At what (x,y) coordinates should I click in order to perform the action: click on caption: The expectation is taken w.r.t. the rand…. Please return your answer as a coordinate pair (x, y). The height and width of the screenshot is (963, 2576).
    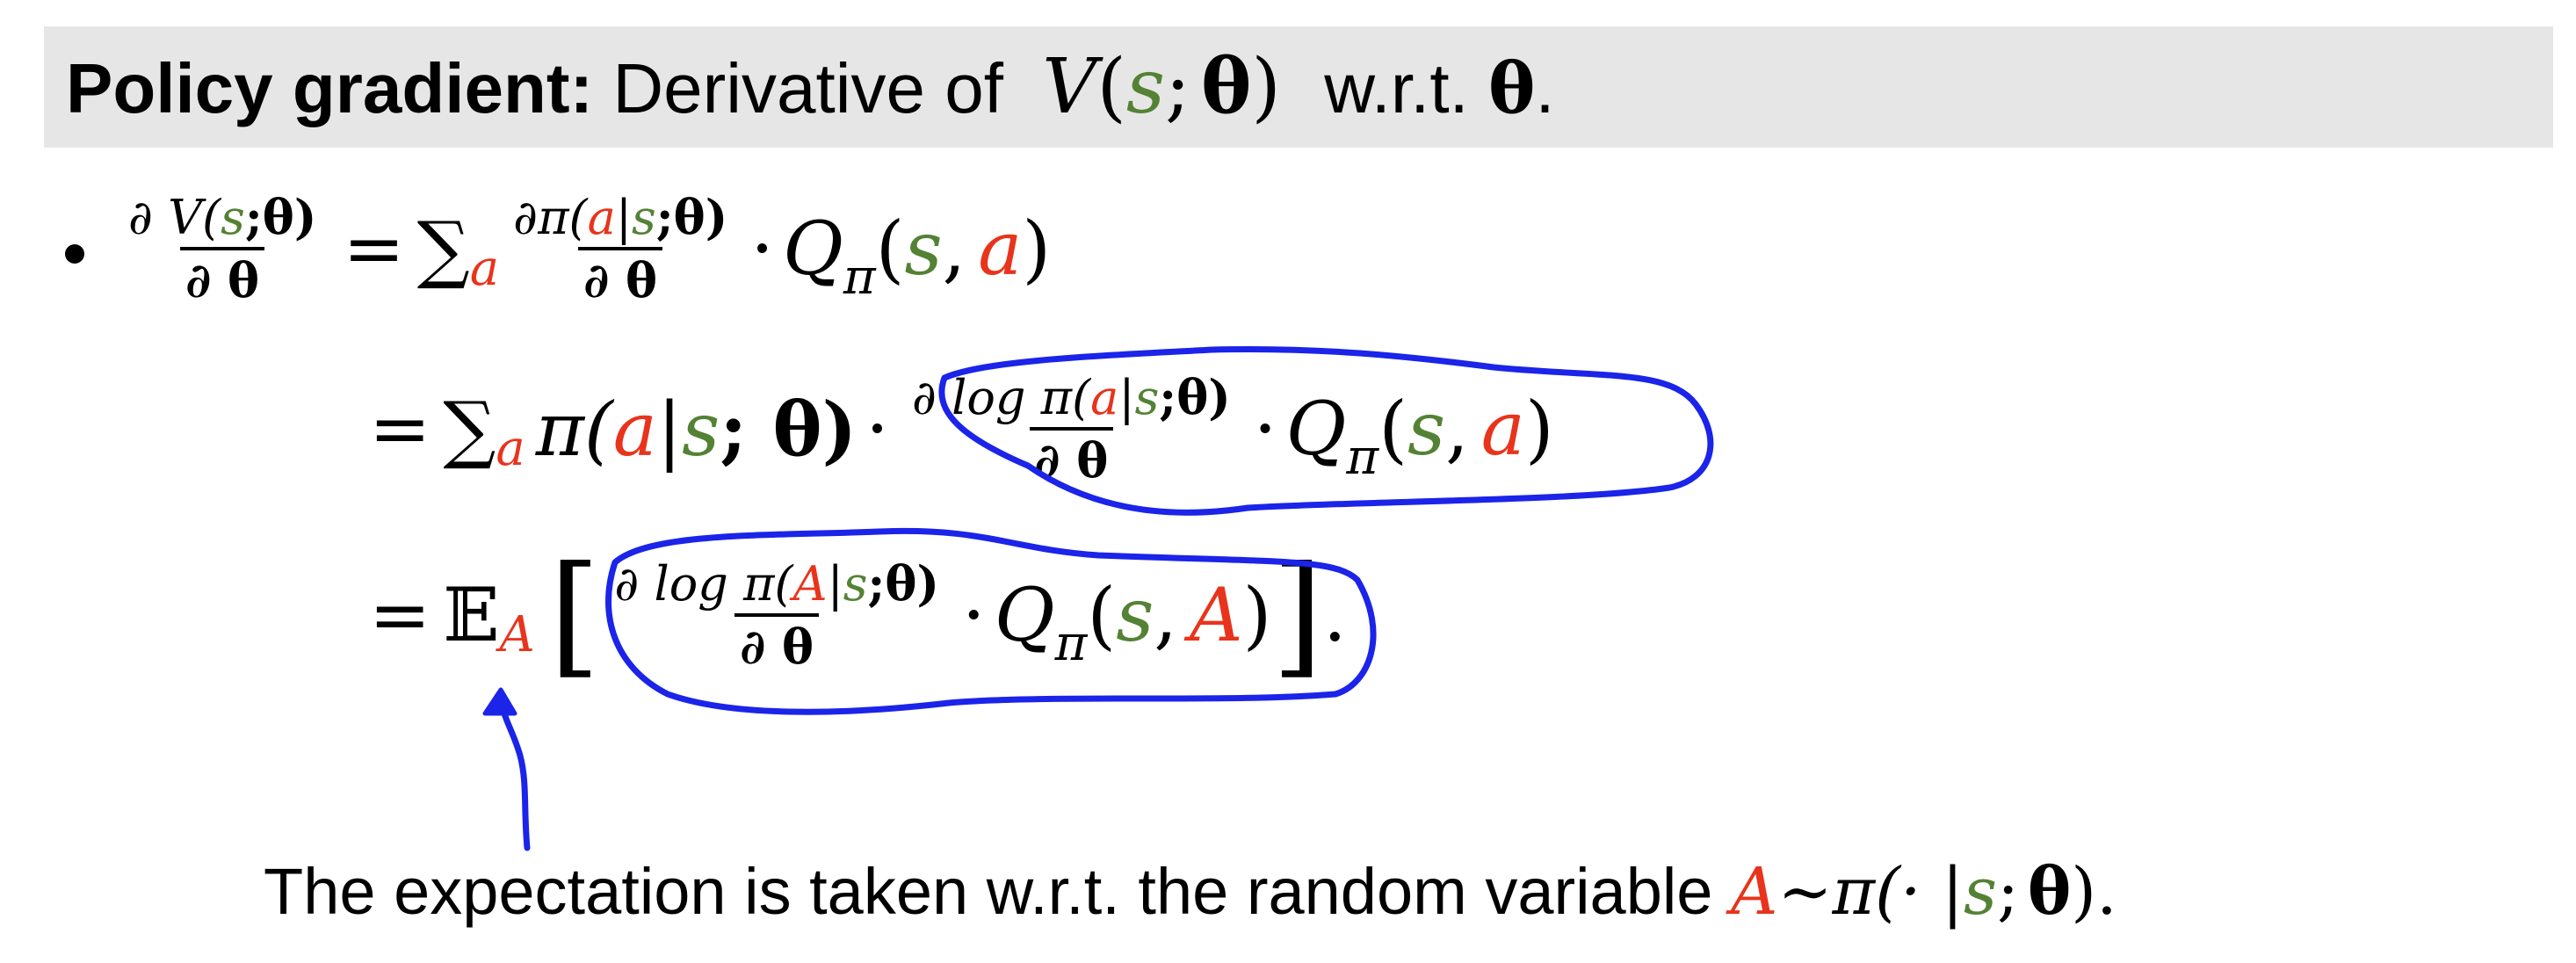
    Looking at the image, I should click on (1190, 892).